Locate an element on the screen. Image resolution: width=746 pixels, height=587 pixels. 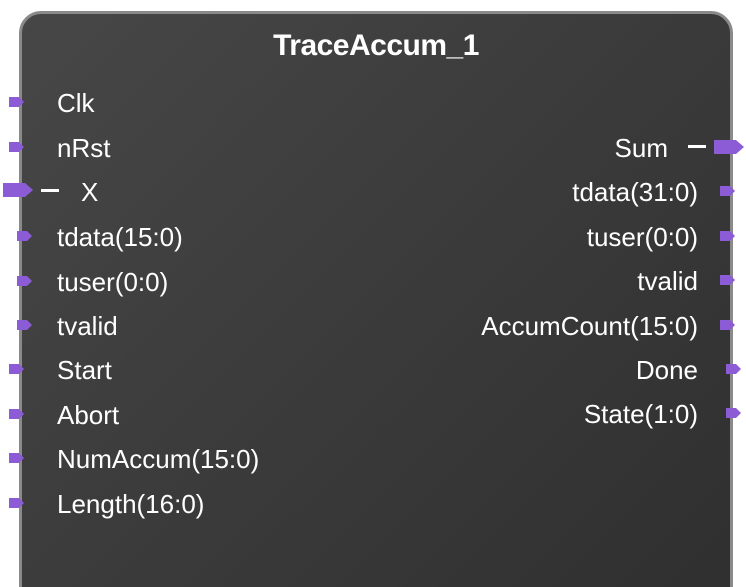
output-port-state-icon is located at coordinates (733, 413).